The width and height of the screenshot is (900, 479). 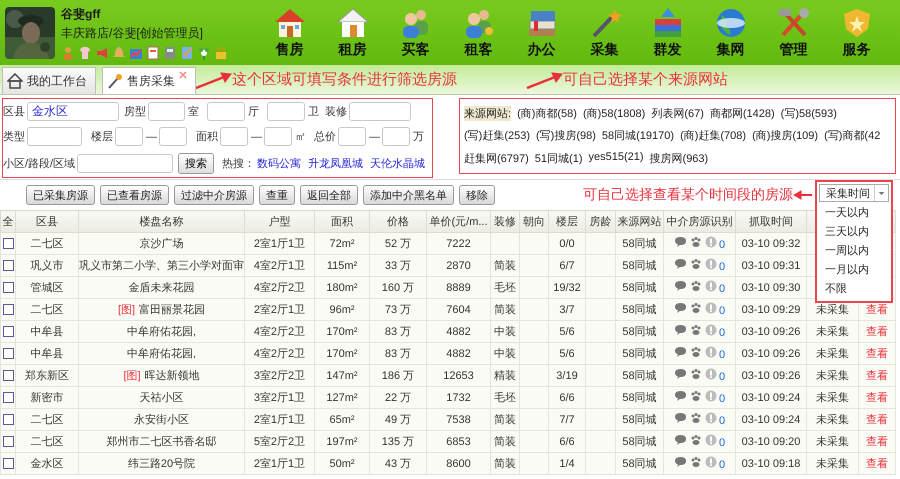 What do you see at coordinates (336, 163) in the screenshot?
I see `hot-search-link: 升龙凤凰城` at bounding box center [336, 163].